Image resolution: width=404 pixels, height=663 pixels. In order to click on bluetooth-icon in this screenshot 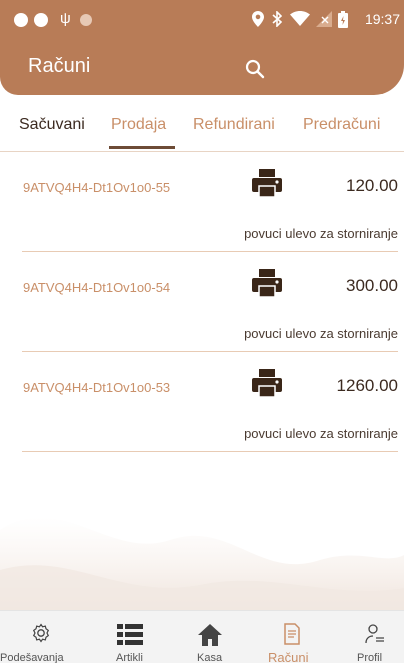, I will do `click(277, 19)`.